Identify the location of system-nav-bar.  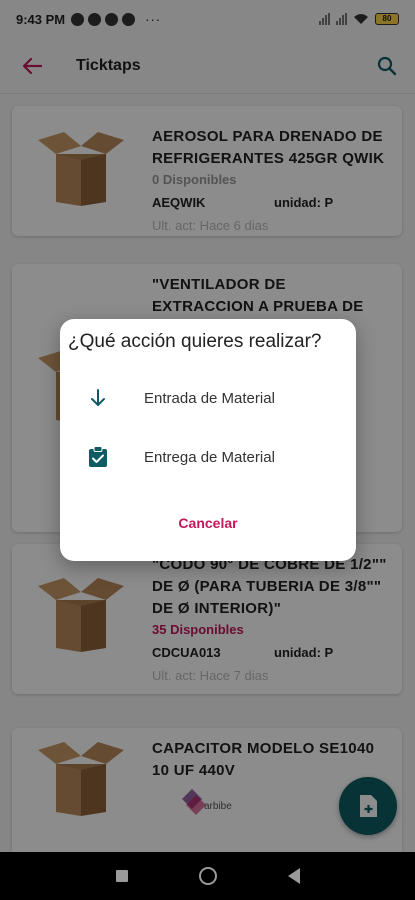
(207, 876).